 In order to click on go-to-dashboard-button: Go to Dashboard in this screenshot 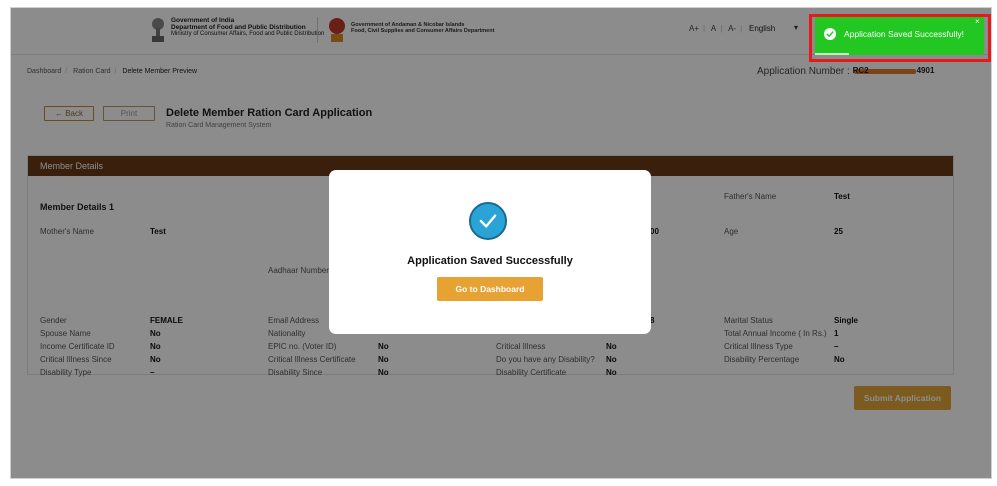, I will do `click(490, 289)`.